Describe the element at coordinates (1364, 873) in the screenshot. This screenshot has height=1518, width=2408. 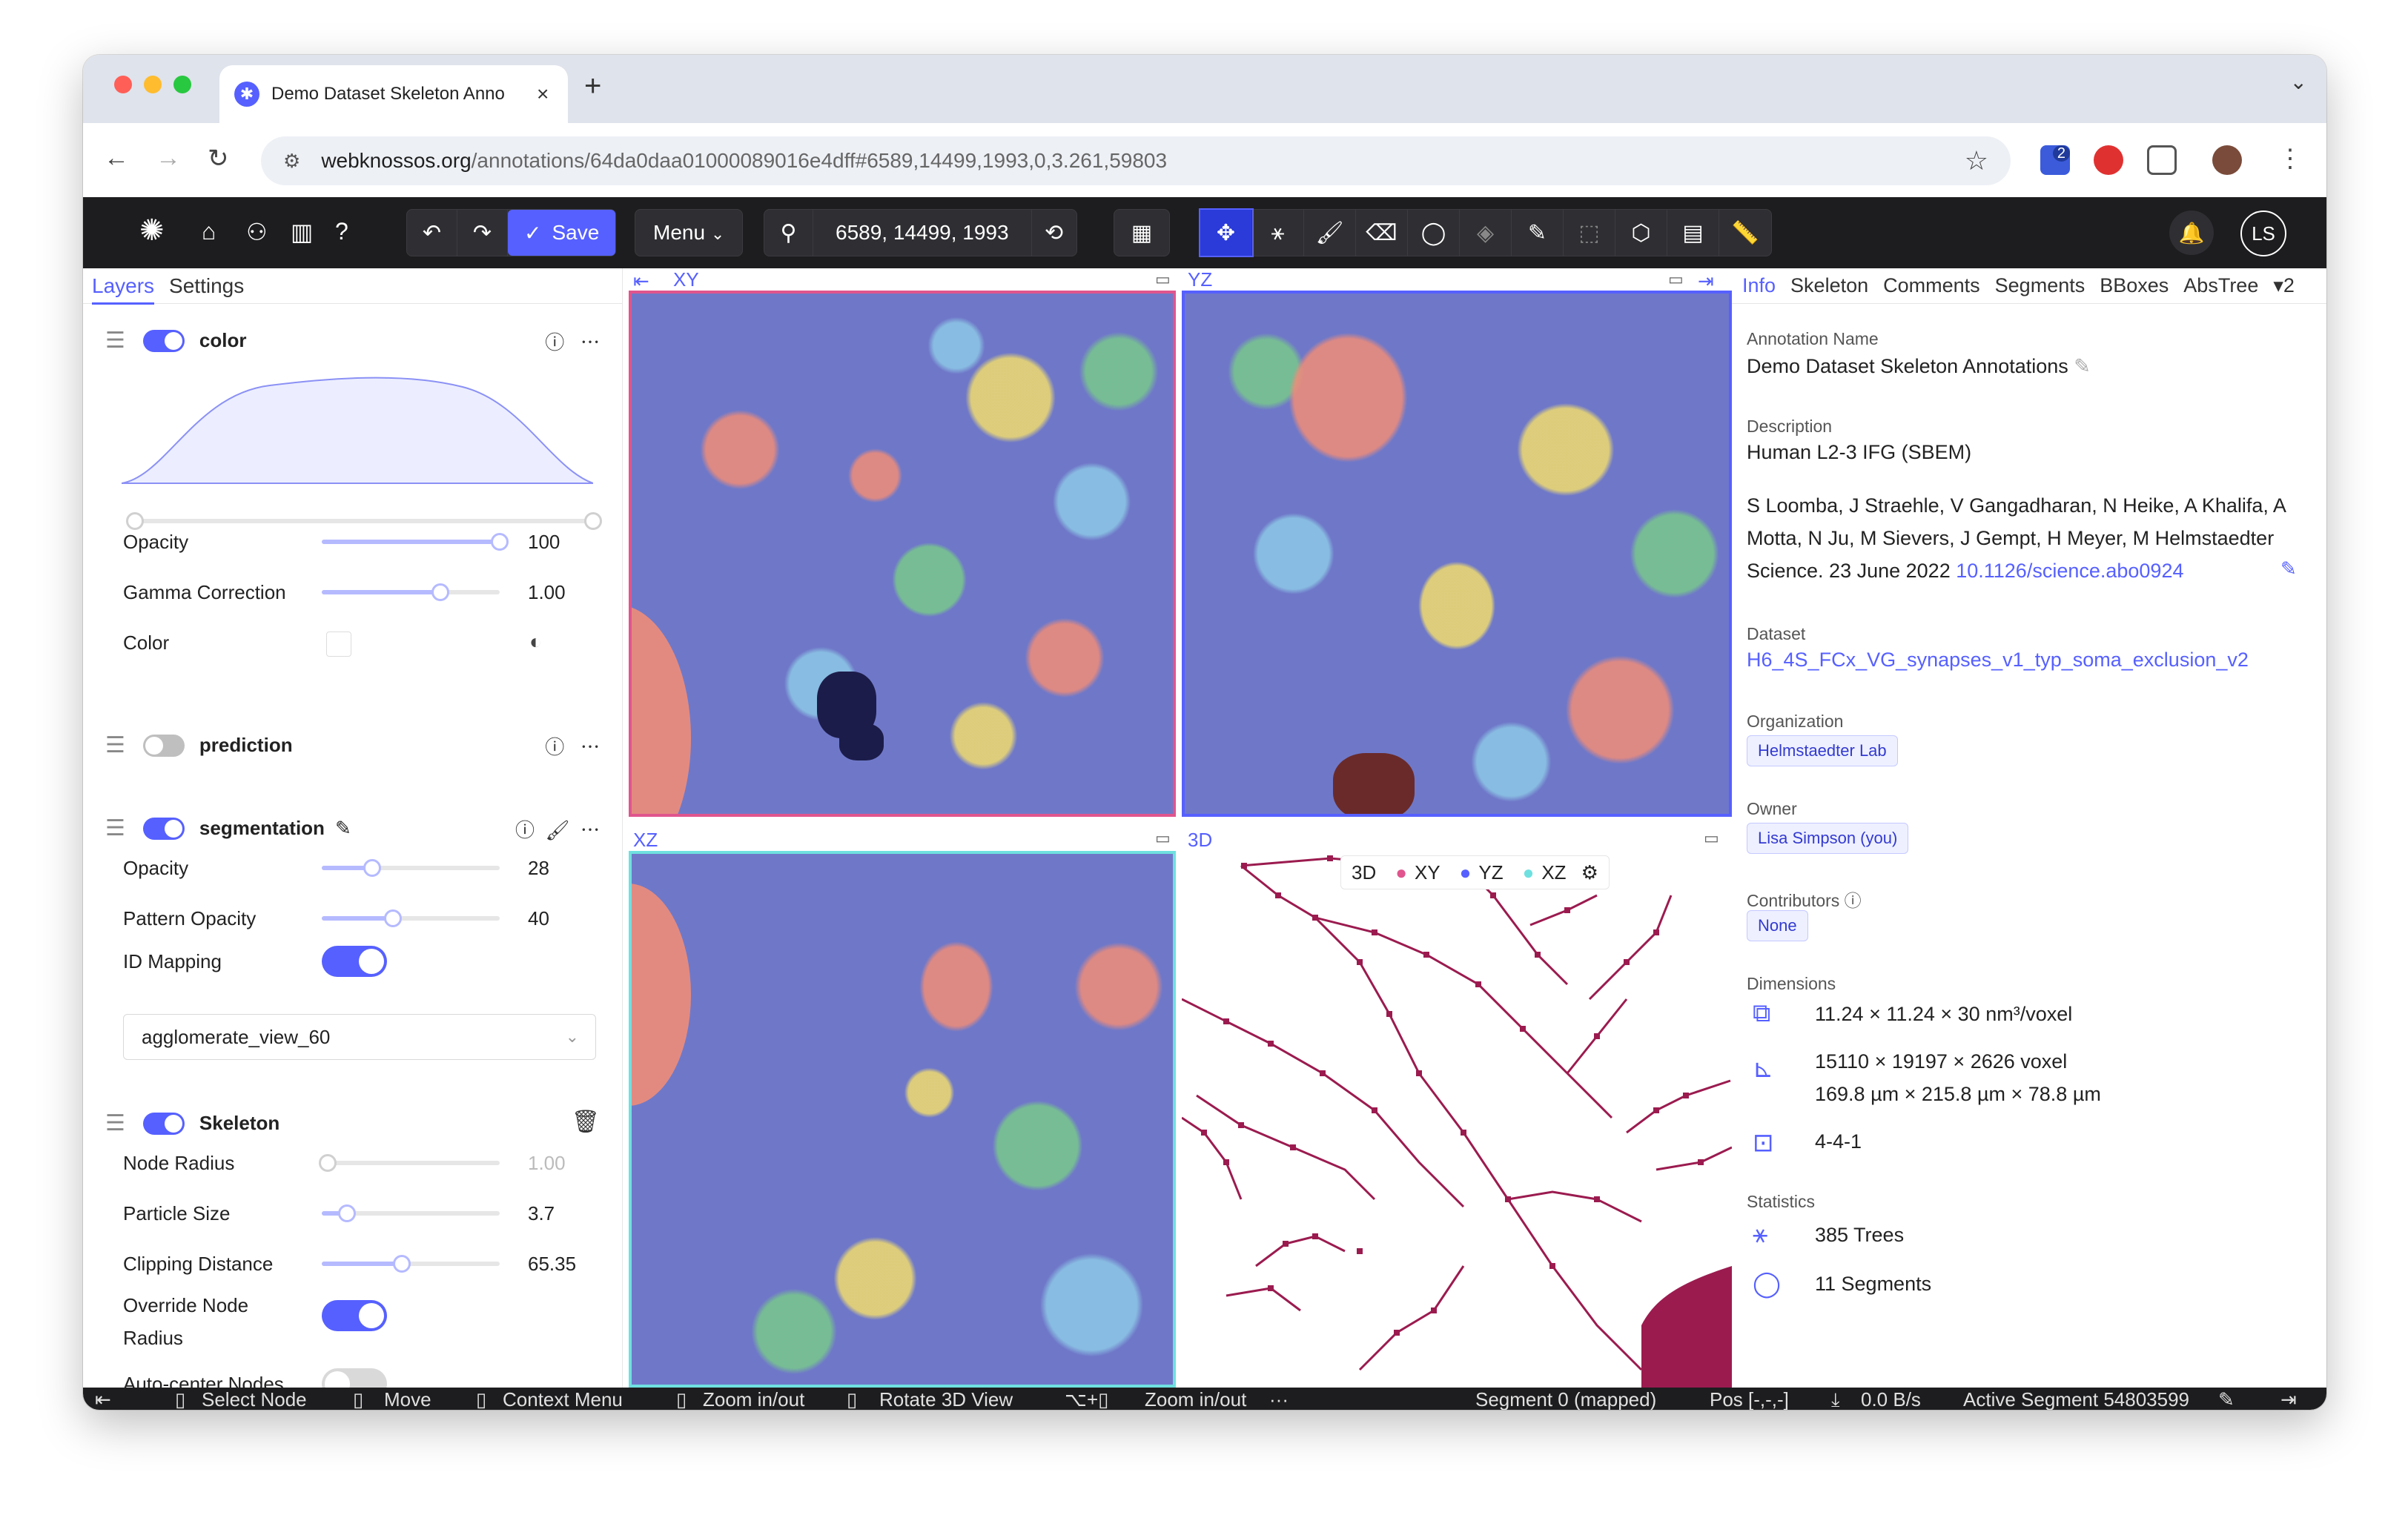
I see `view-3d-button: 3D` at that location.